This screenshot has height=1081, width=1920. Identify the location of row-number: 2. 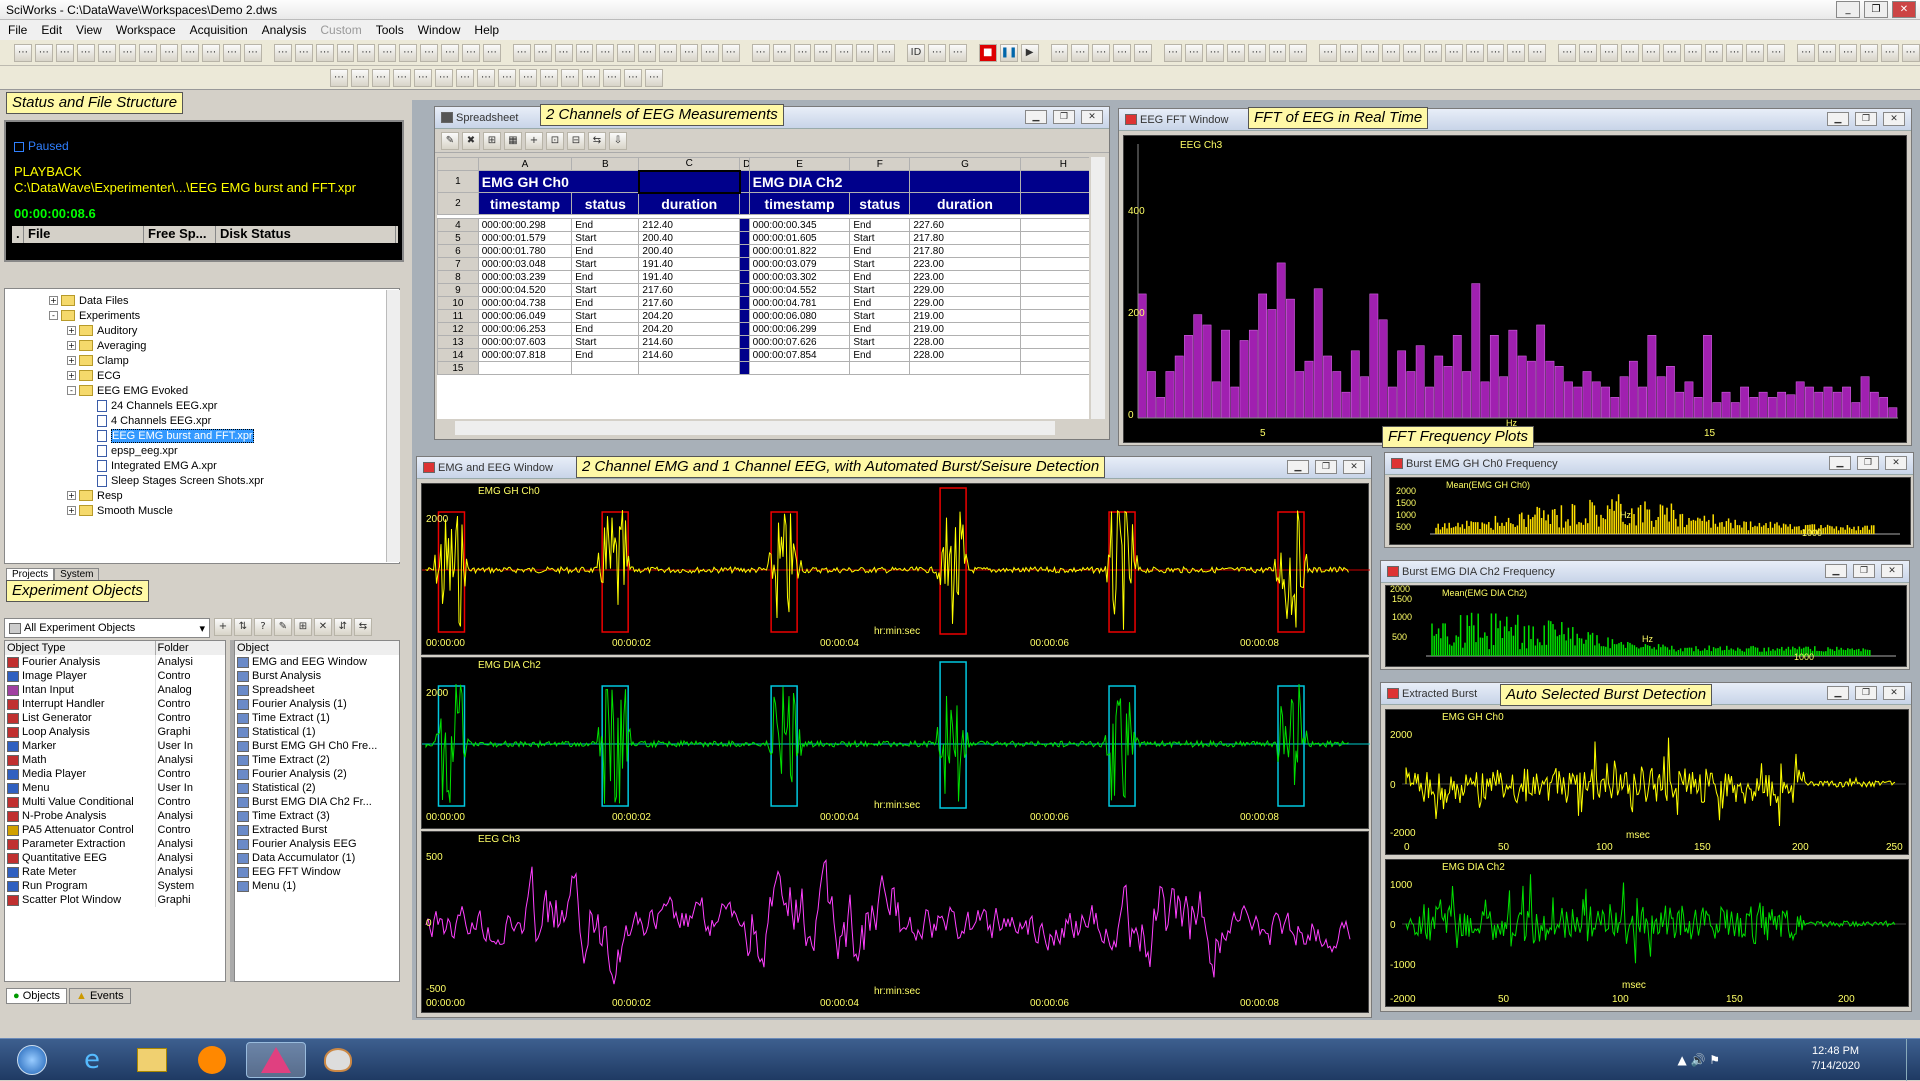
(458, 203).